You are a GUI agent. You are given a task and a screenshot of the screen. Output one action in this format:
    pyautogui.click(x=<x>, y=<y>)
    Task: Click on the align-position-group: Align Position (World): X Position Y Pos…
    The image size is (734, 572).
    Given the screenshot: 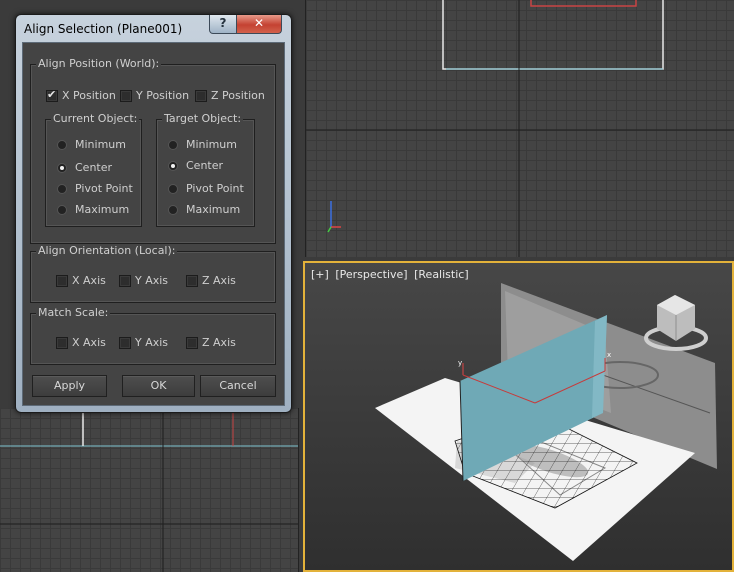 What is the action you would take?
    pyautogui.click(x=153, y=150)
    